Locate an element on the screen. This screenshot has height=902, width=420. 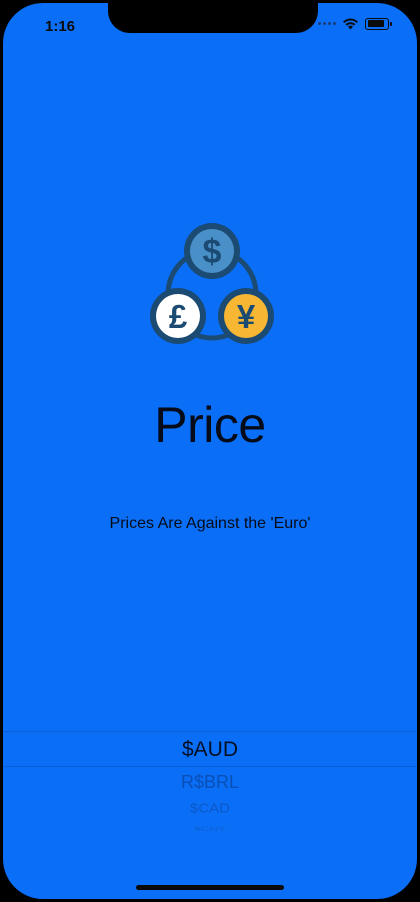
picker-item-selected: $AUD is located at coordinates (210, 750).